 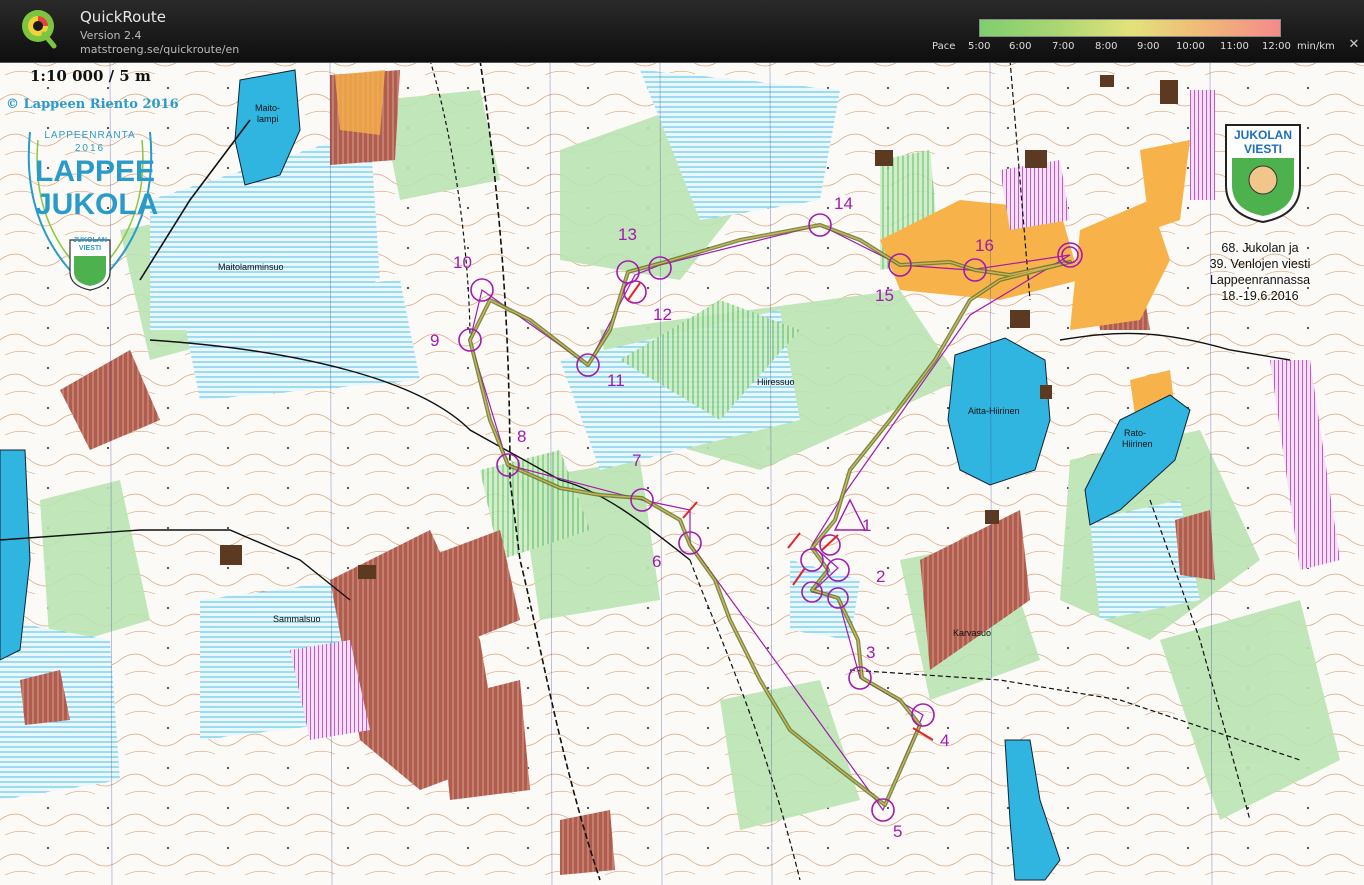 I want to click on control-number-13: 13, so click(x=627, y=234).